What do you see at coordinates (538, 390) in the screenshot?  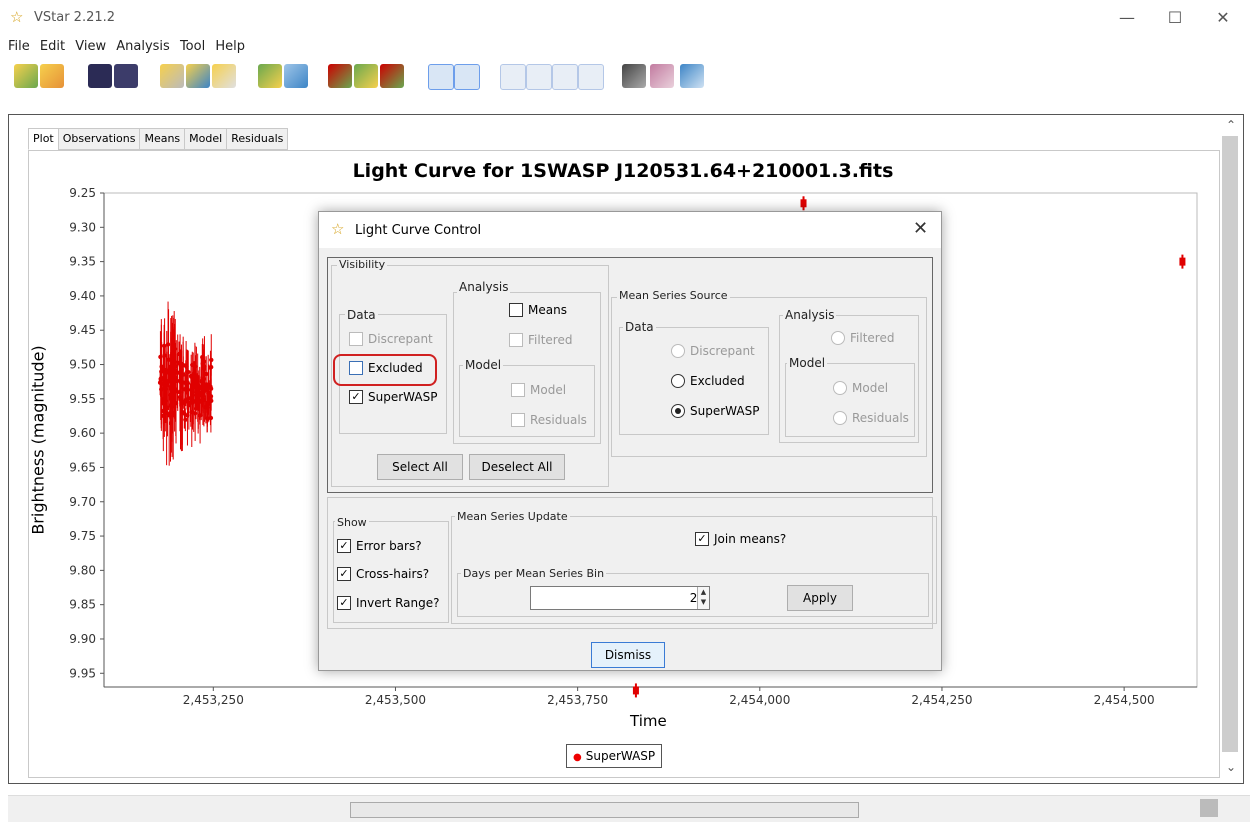 I see `model-checkbox: Model` at bounding box center [538, 390].